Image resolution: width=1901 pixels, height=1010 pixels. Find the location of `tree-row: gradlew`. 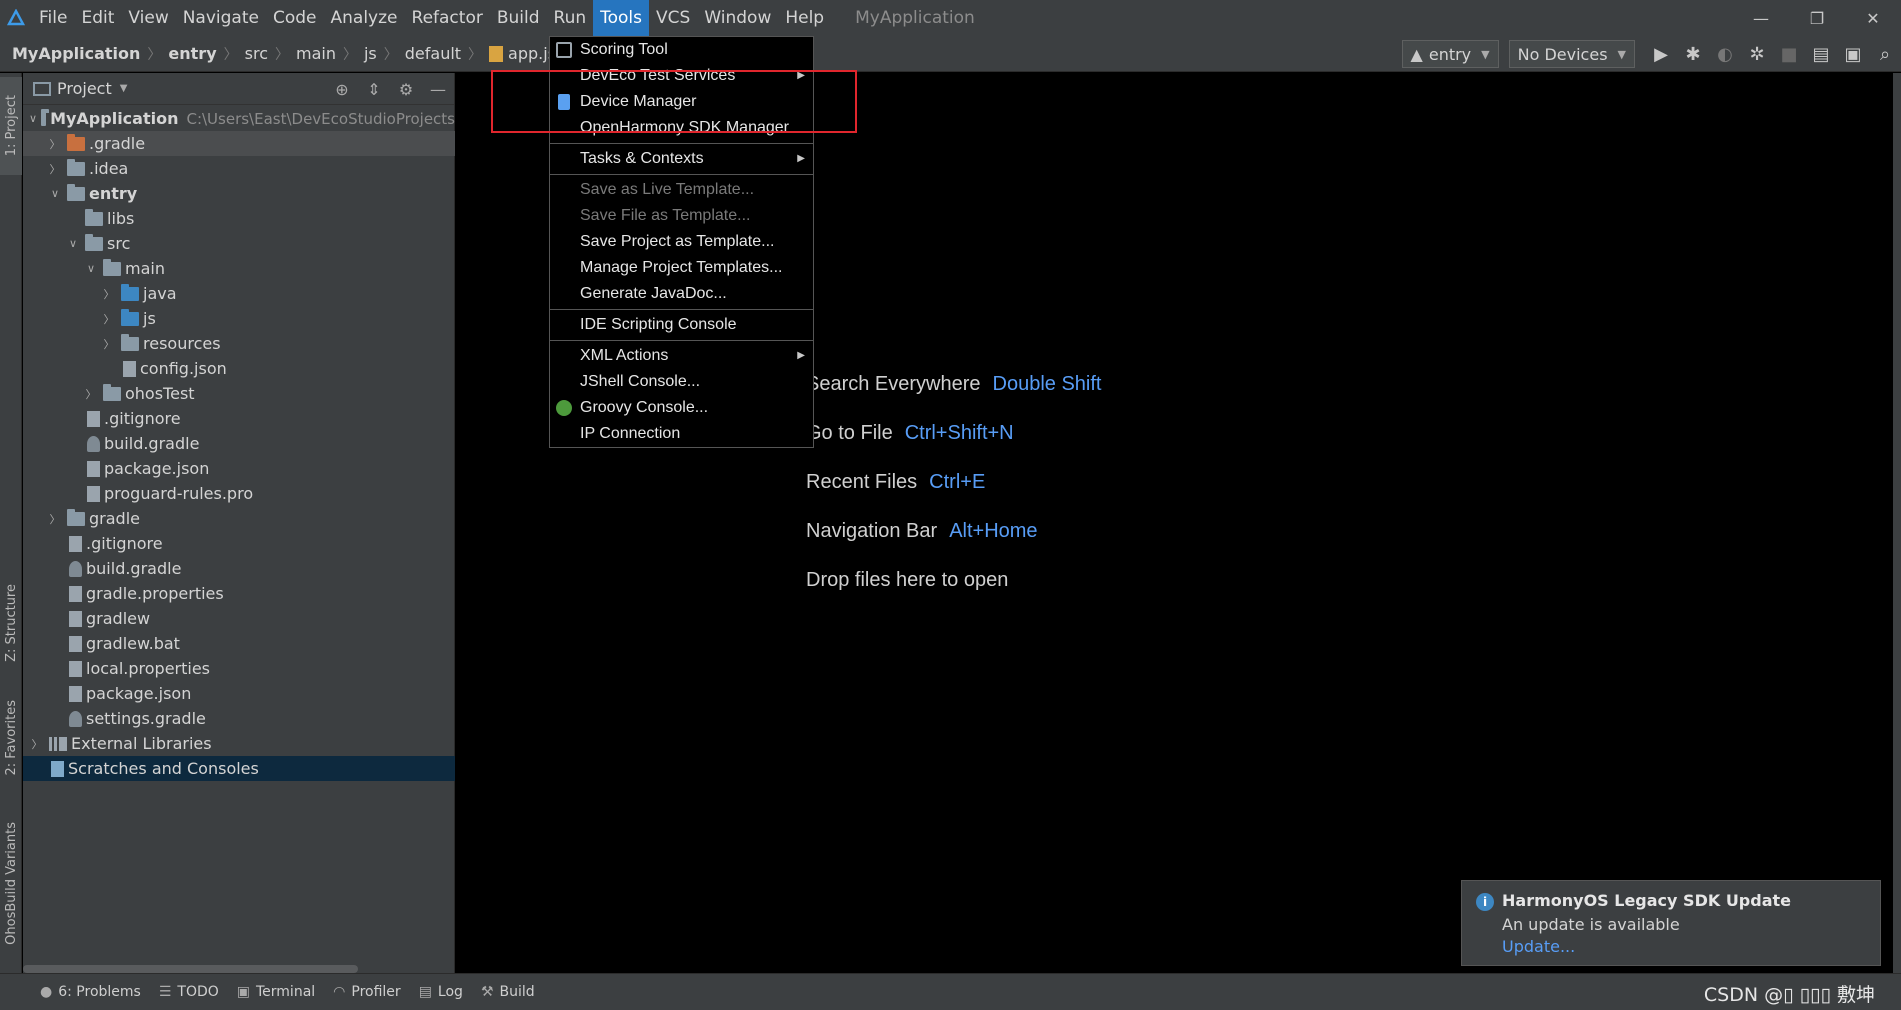

tree-row: gradlew is located at coordinates (239, 618).